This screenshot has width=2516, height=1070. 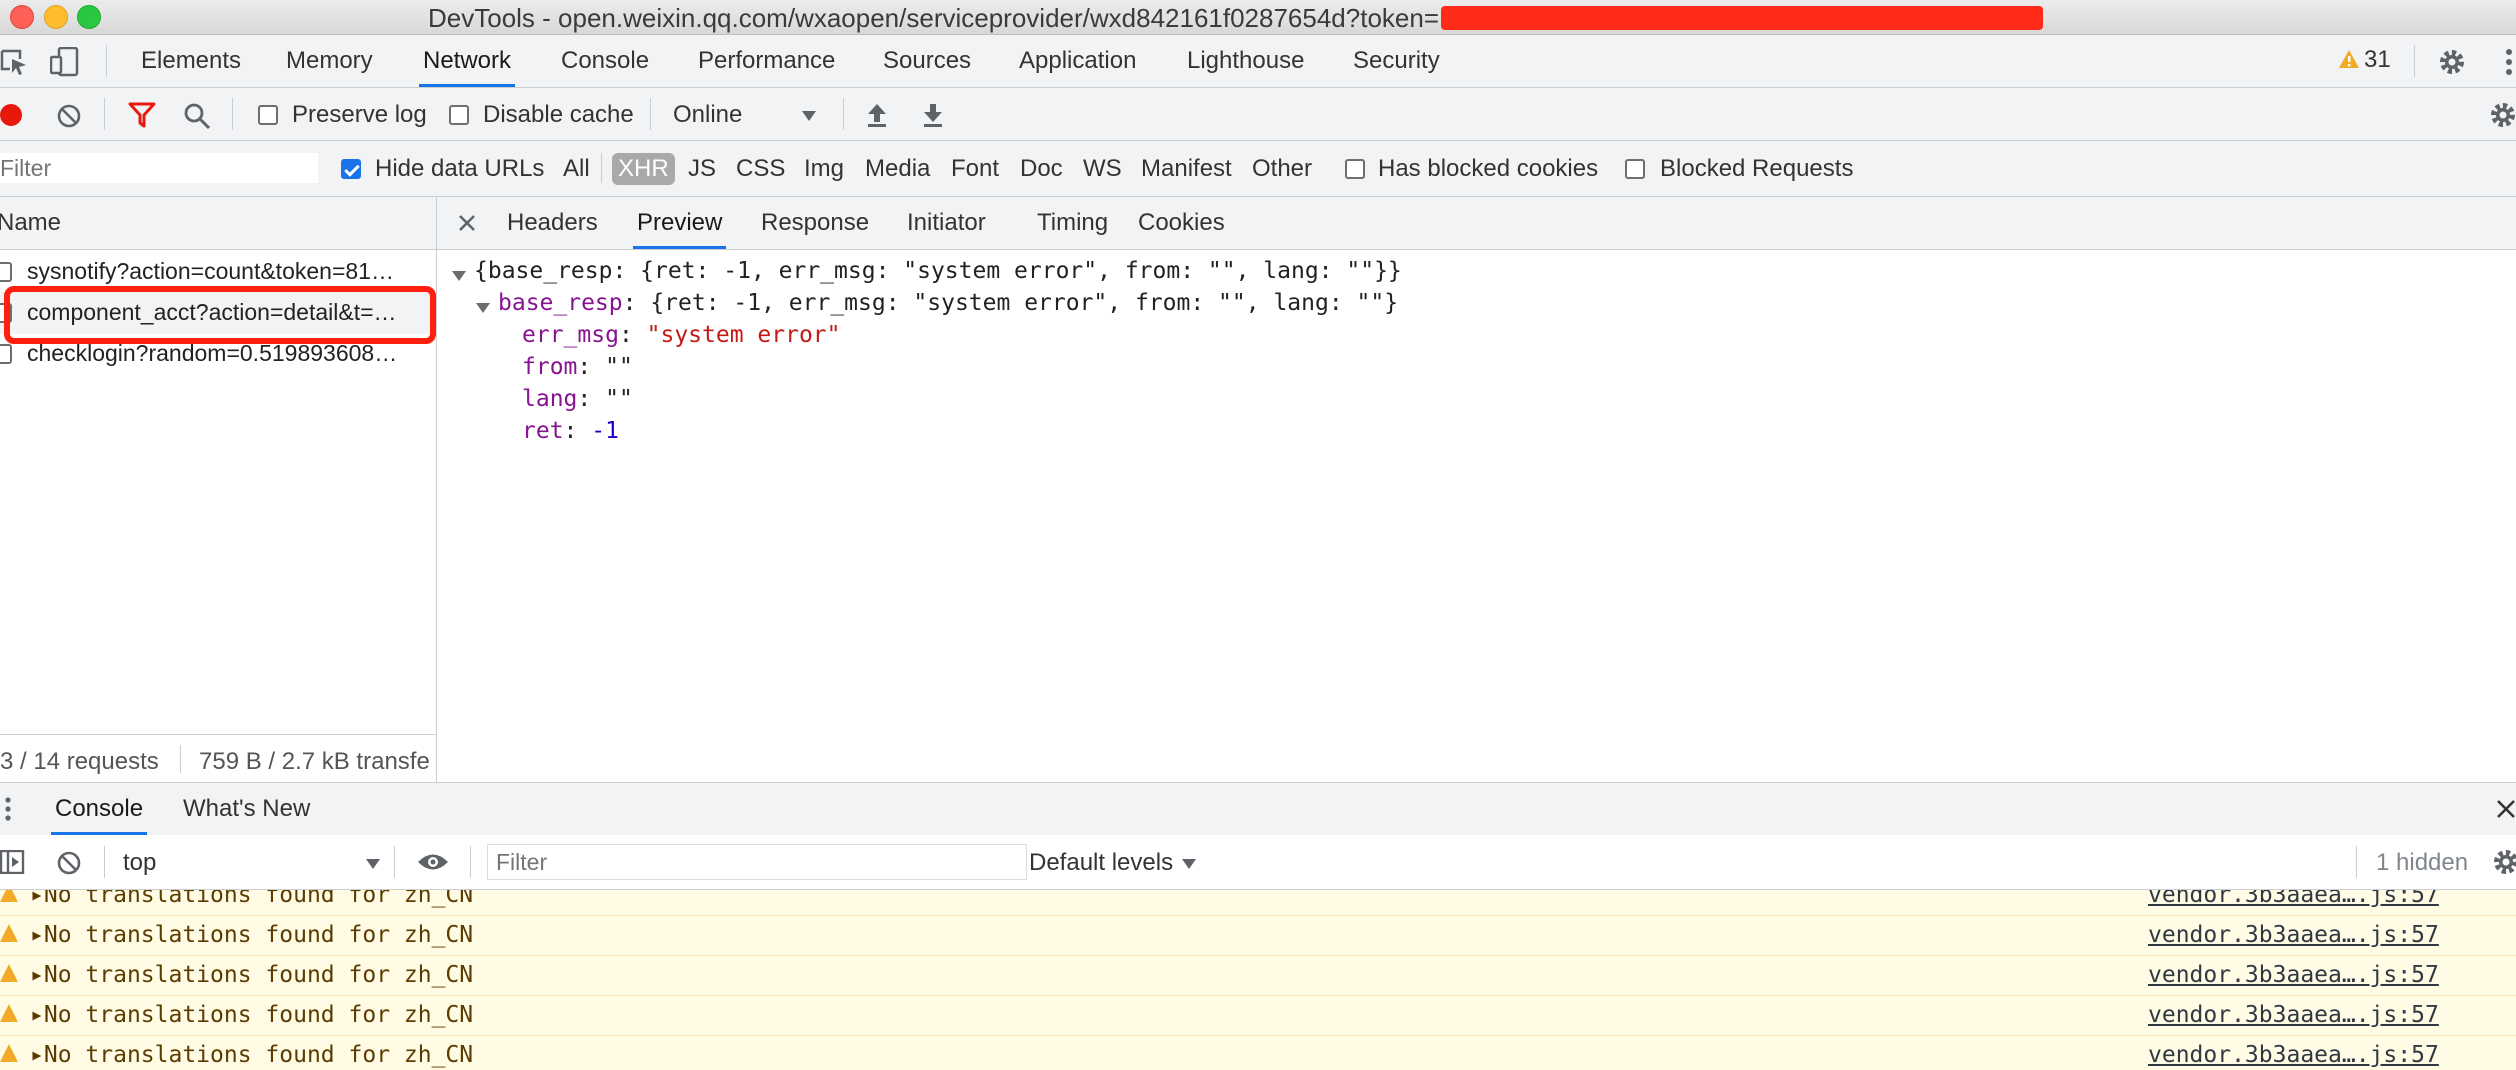 I want to click on tab-preview: Preview, so click(x=679, y=223).